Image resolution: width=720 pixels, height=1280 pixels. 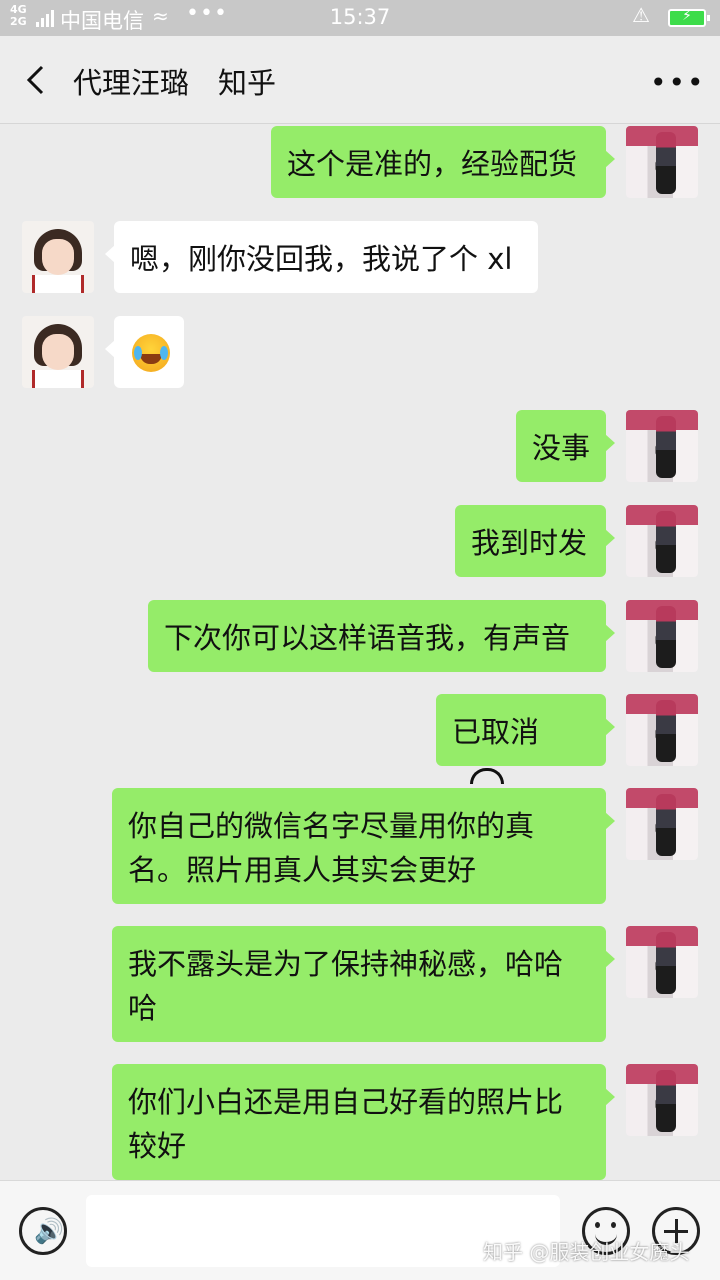 I want to click on message-bubble: 我不露头是为了保持神秘感，哈哈哈, so click(x=363, y=984).